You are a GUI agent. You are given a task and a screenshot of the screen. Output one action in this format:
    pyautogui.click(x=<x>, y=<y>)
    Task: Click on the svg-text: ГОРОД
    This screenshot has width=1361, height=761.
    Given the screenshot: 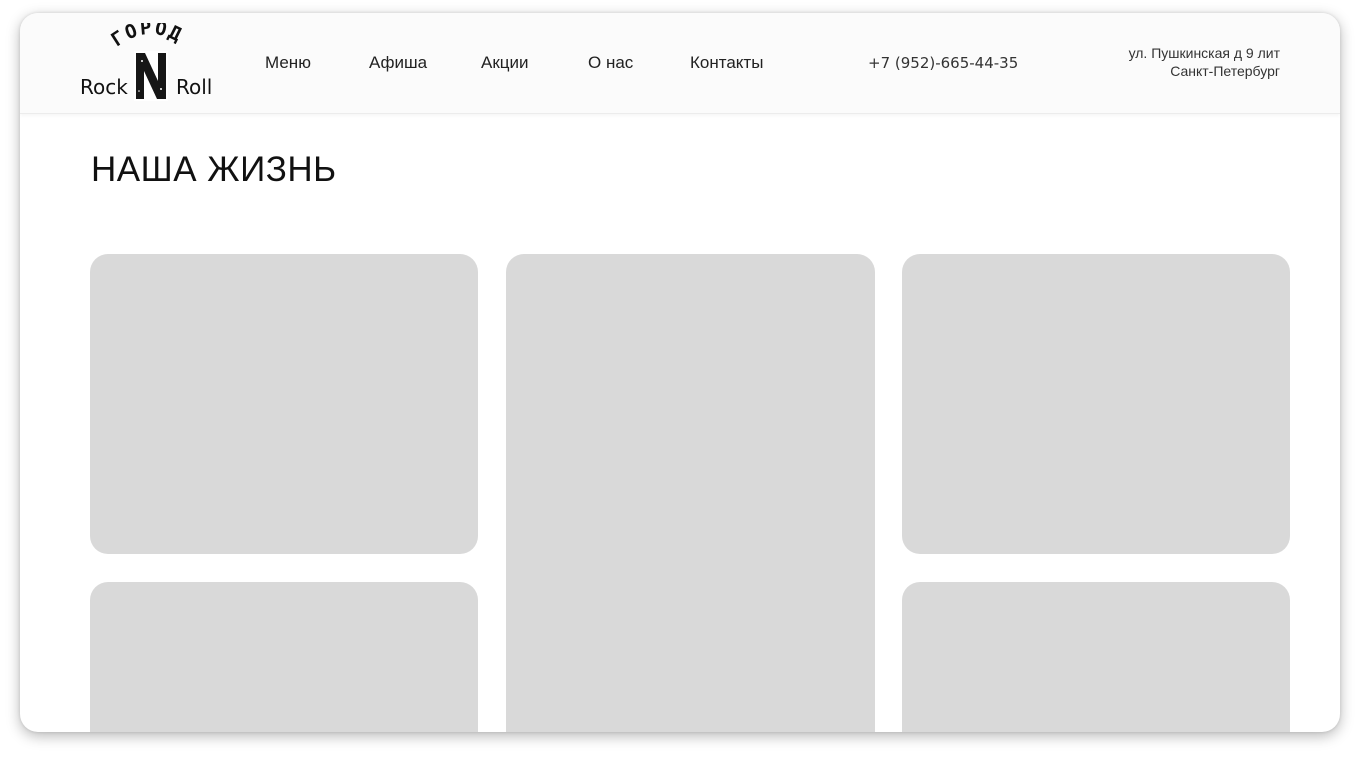 What is the action you would take?
    pyautogui.click(x=146, y=37)
    